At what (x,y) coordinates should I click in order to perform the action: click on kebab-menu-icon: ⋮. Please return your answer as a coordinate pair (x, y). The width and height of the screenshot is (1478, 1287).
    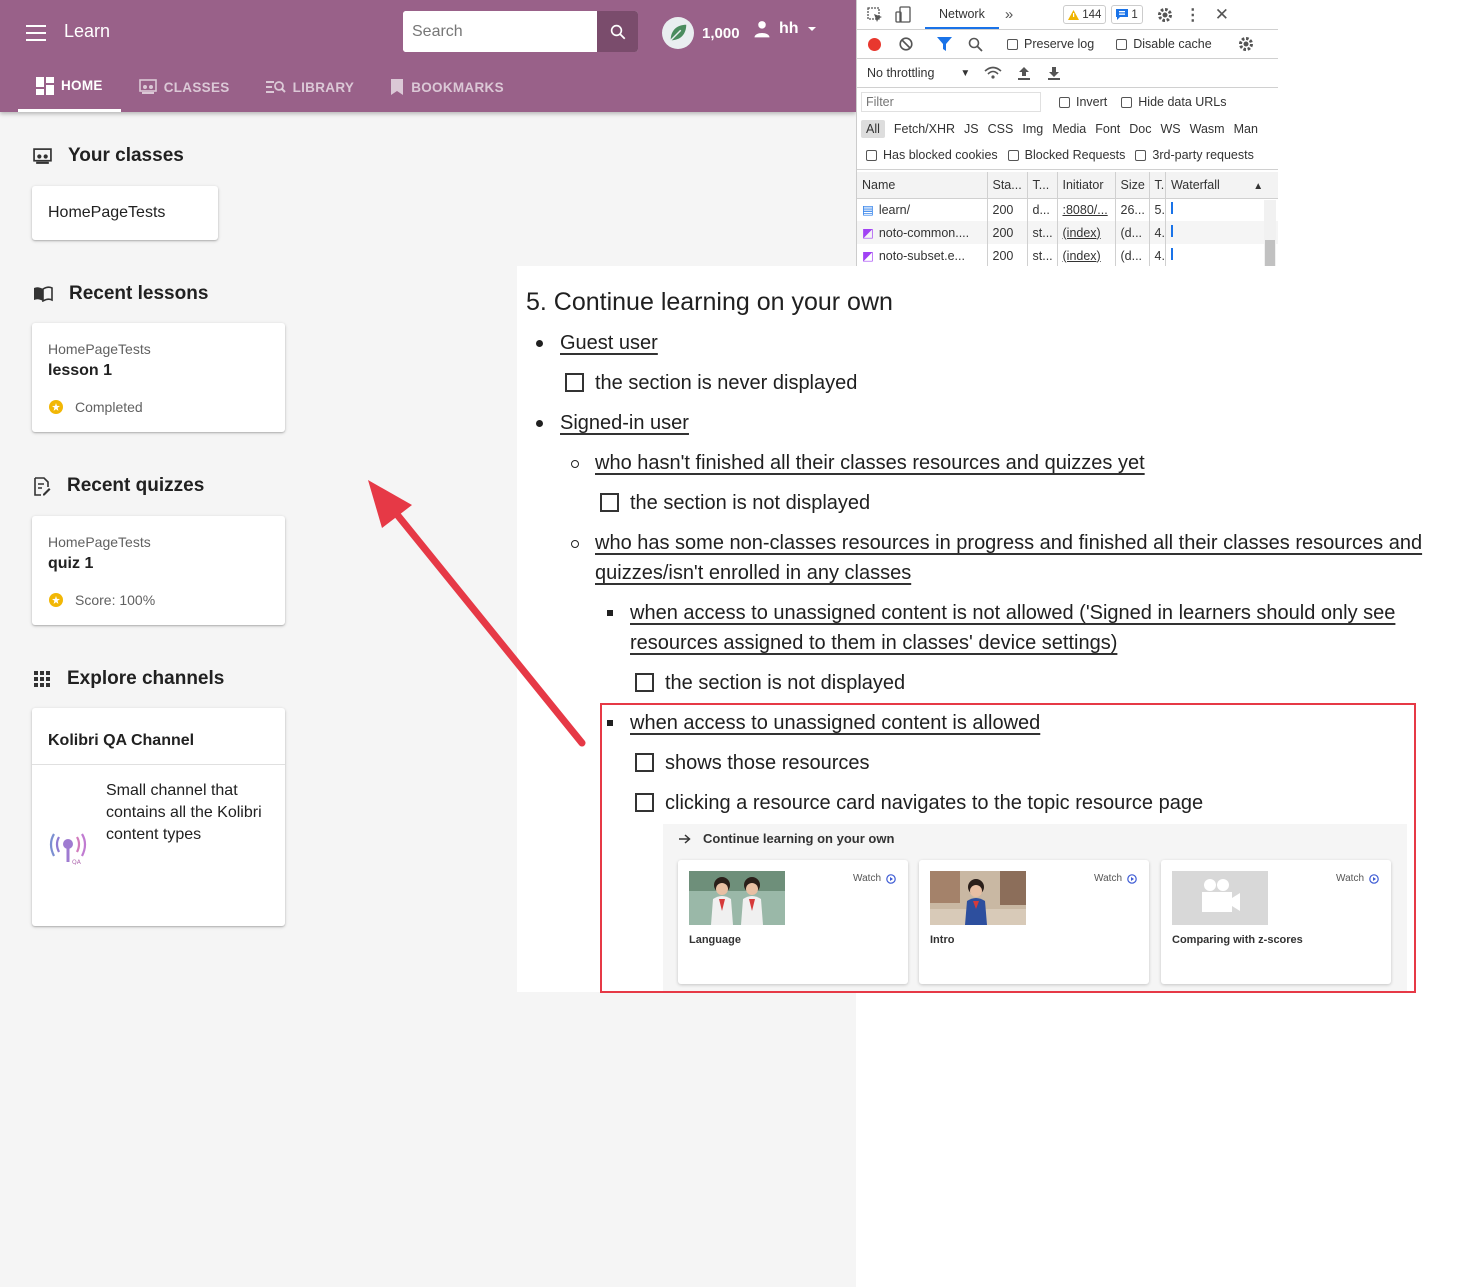
    Looking at the image, I should click on (1193, 15).